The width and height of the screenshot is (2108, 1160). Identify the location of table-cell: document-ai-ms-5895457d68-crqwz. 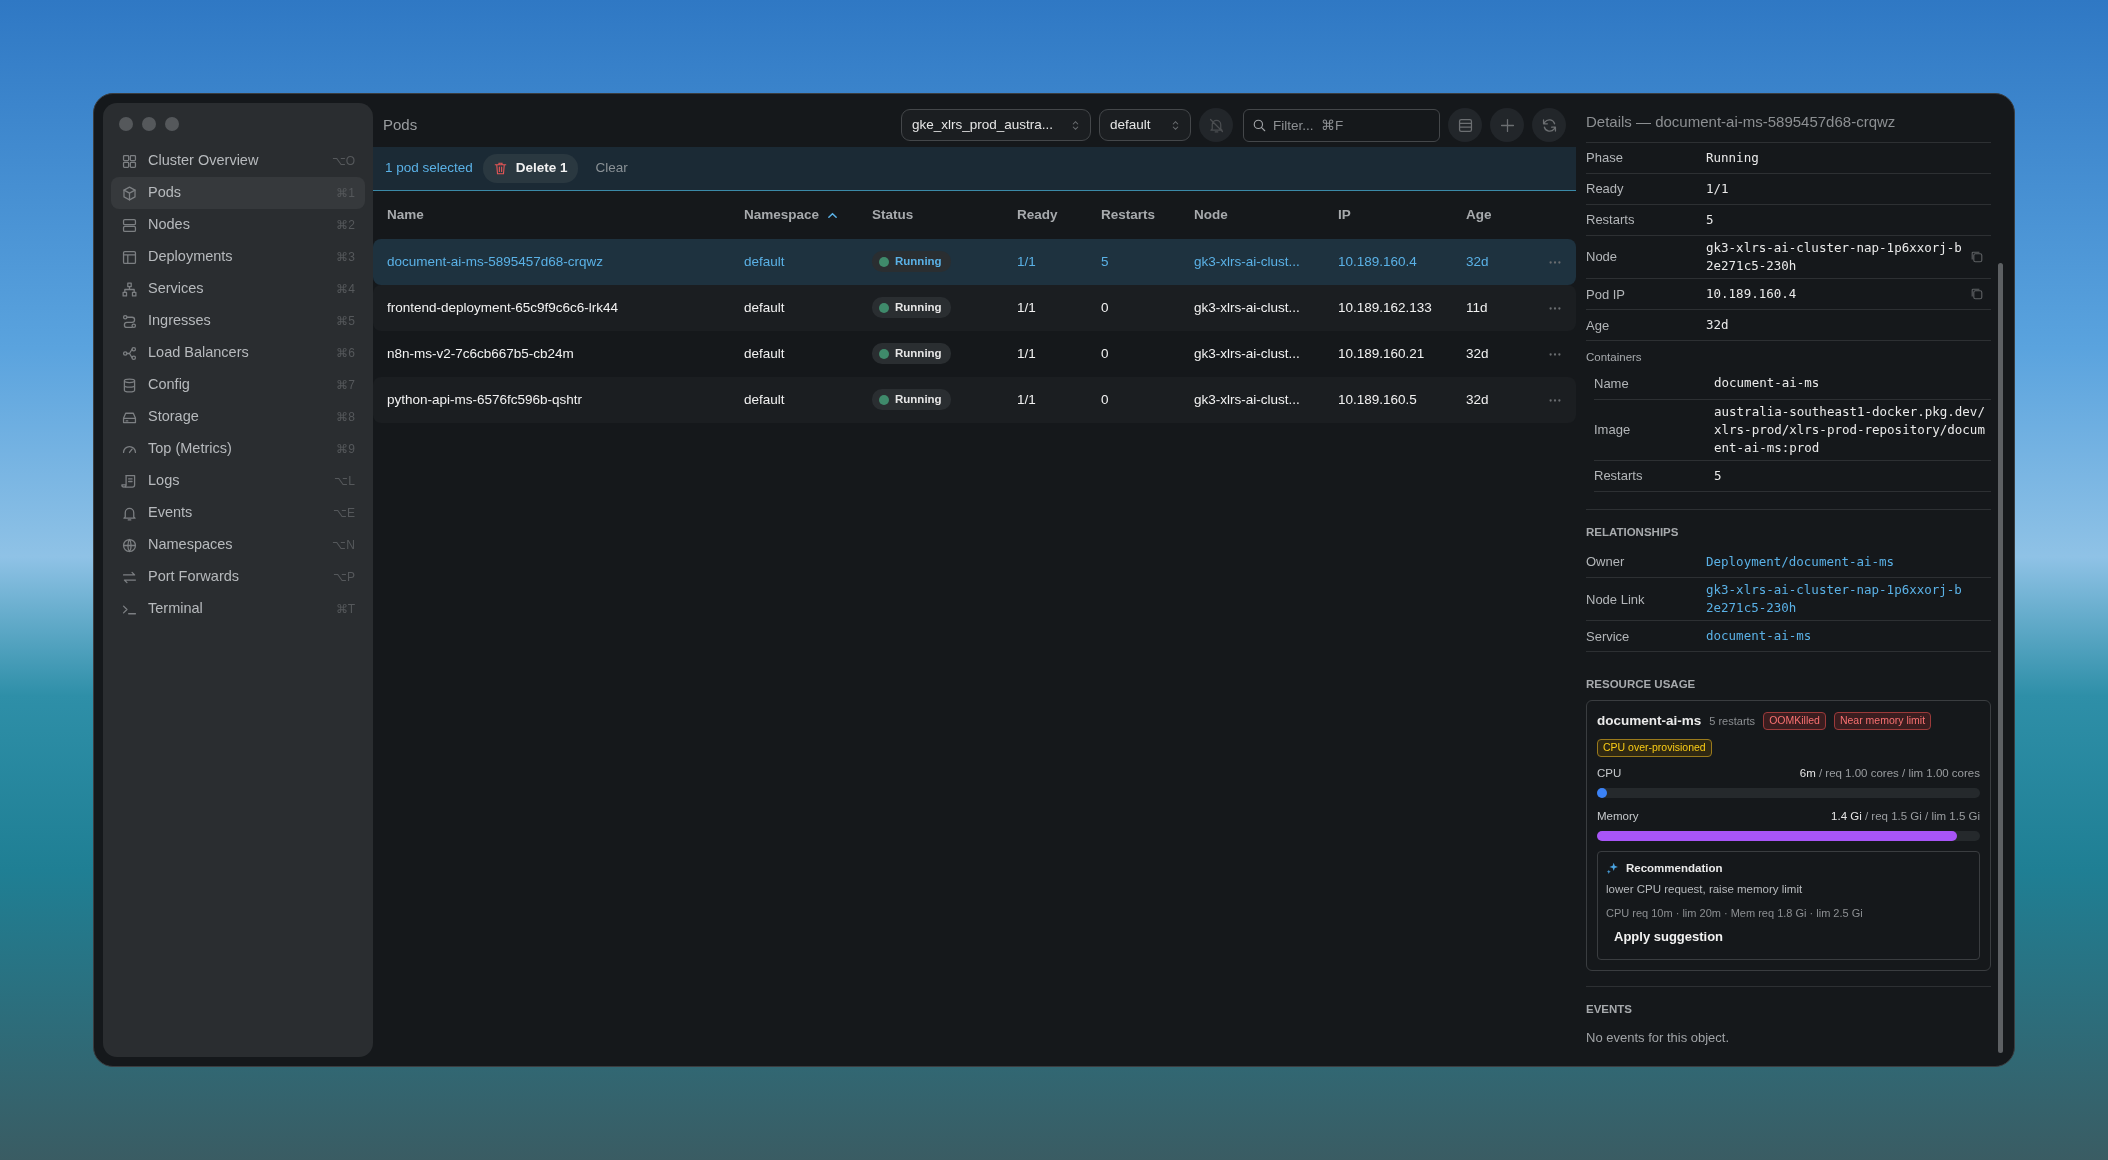
(495, 261).